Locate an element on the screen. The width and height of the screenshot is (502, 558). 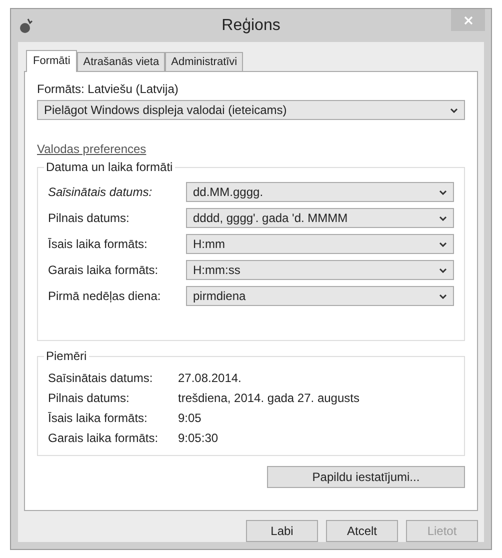
example-label: Pilnais datums: is located at coordinates (89, 398).